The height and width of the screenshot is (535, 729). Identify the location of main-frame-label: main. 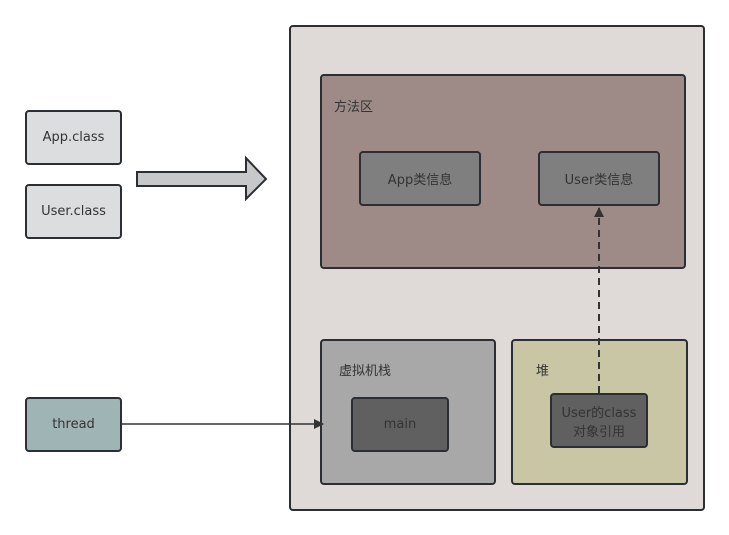
(400, 424).